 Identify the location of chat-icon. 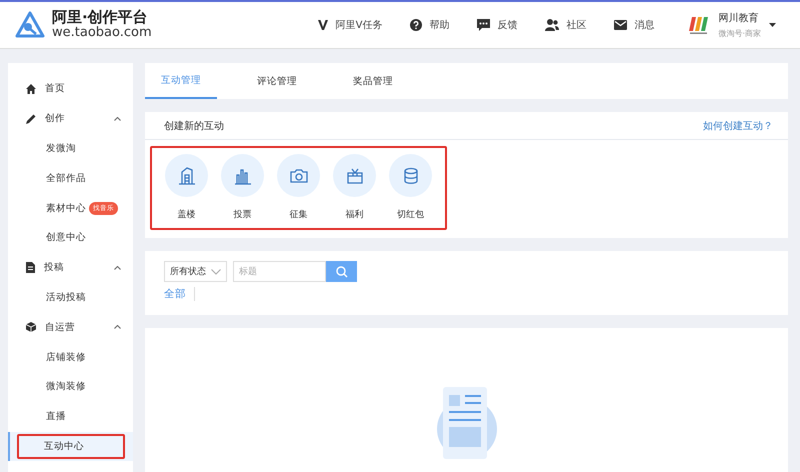
(483, 25).